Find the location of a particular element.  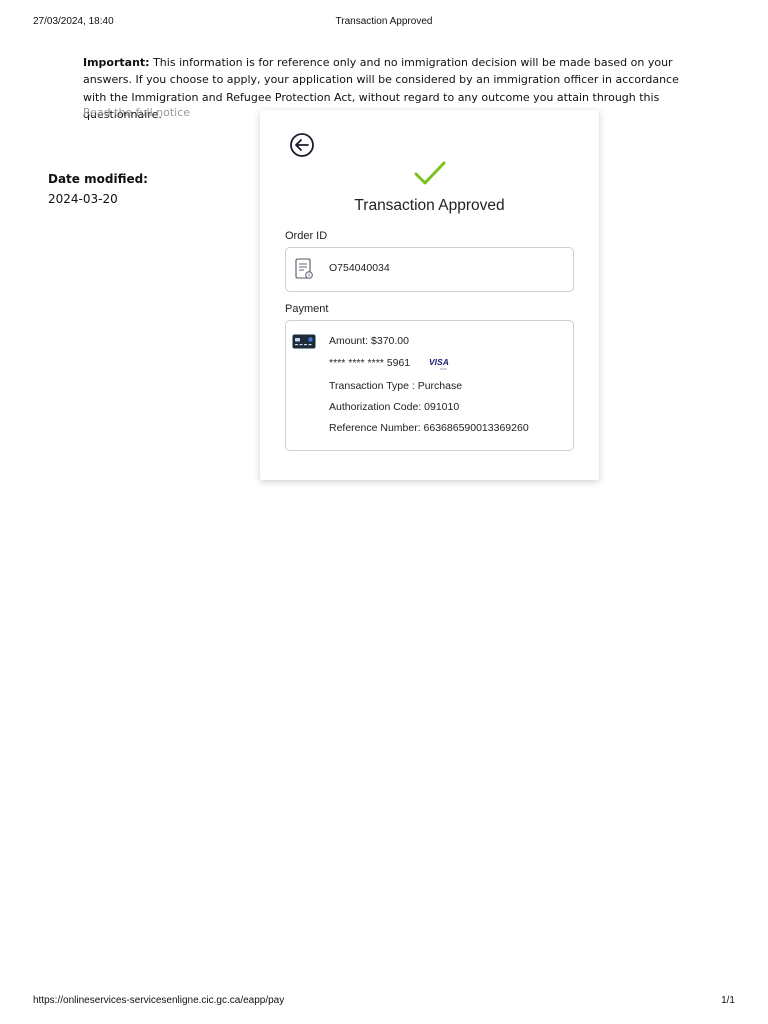

receipt-icon is located at coordinates (304, 268).